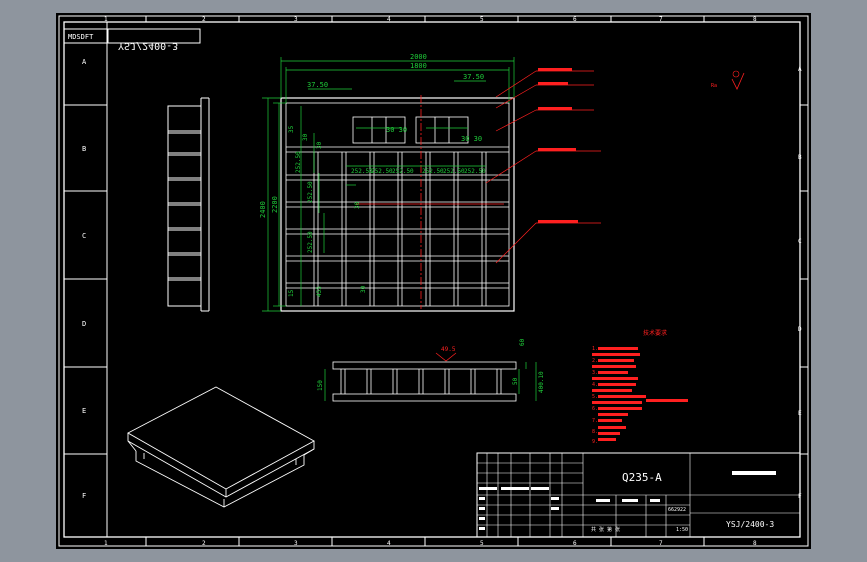 The width and height of the screenshot is (867, 562). What do you see at coordinates (755, 543) in the screenshot?
I see `col-label-bottom: 8` at bounding box center [755, 543].